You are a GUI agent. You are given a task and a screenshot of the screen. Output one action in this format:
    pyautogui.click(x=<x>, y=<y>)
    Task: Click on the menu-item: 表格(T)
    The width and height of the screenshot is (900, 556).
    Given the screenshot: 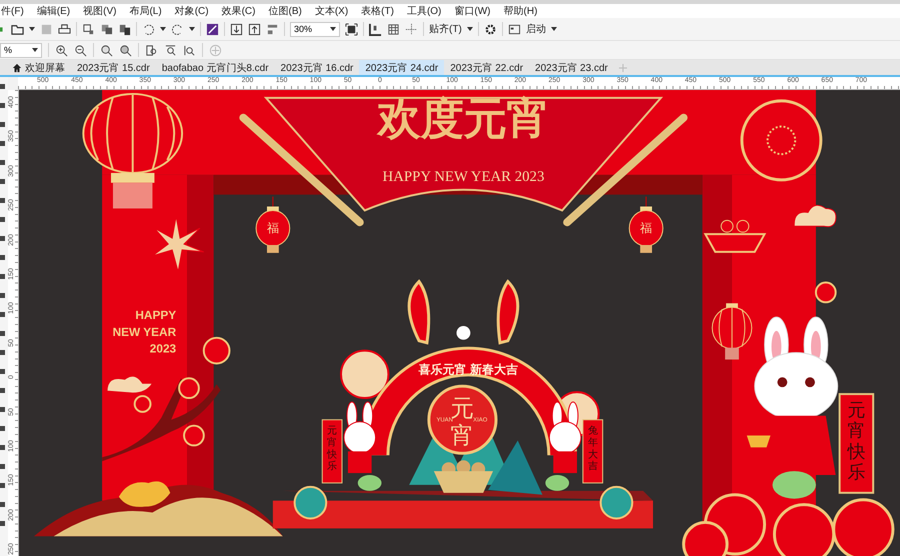 What is the action you would take?
    pyautogui.click(x=377, y=11)
    